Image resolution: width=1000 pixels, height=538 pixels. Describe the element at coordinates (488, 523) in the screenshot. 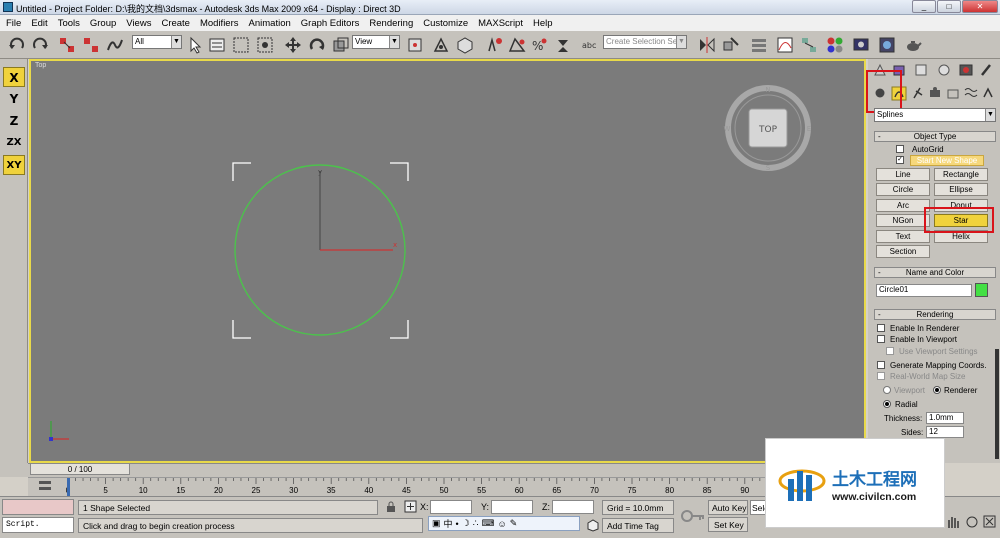

I see `ime-keyboard-icon: ⌨` at that location.